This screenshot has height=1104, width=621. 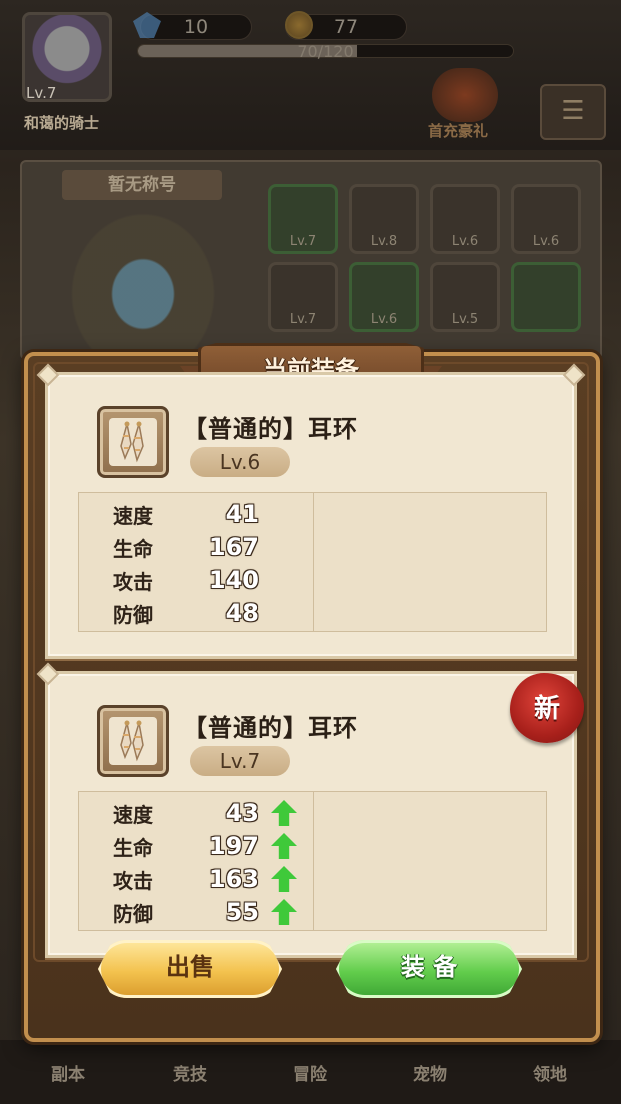 What do you see at coordinates (196, 845) in the screenshot?
I see `stat-row: 生命 197` at bounding box center [196, 845].